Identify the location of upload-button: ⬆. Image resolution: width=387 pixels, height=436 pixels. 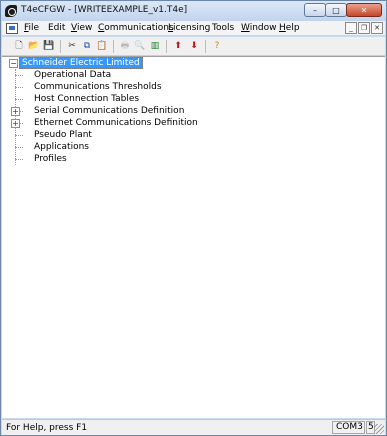
(178, 46).